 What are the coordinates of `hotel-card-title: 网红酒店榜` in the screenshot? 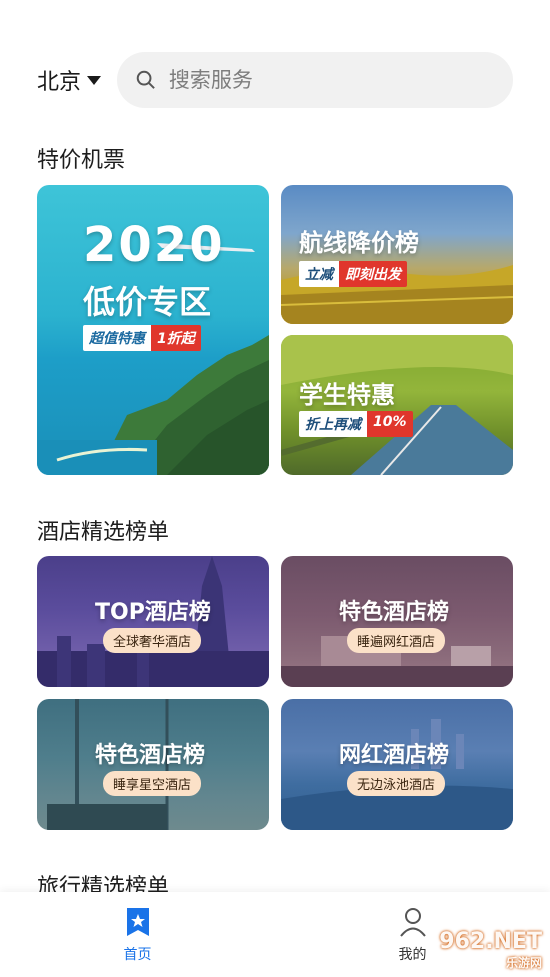 It's located at (394, 755).